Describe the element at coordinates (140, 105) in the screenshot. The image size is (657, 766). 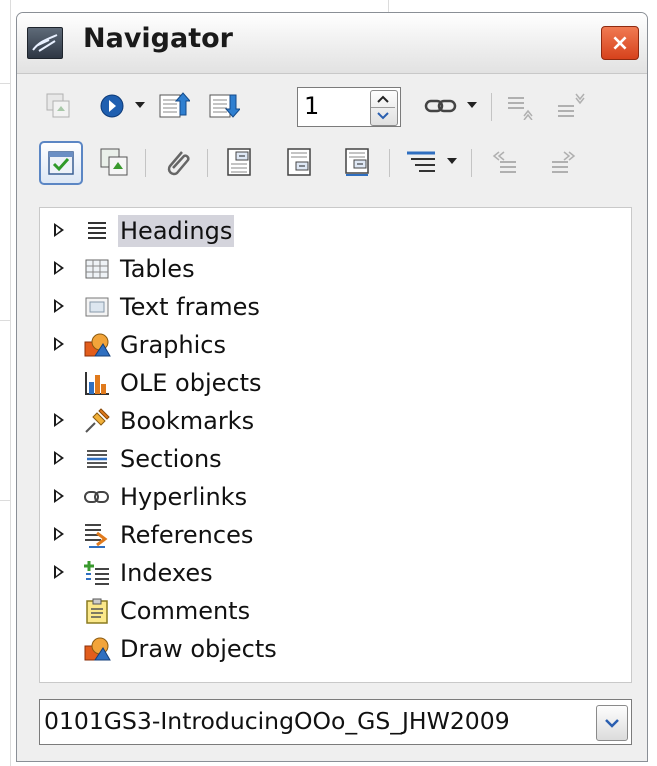
I see `navigation-dropdown-arrow` at that location.